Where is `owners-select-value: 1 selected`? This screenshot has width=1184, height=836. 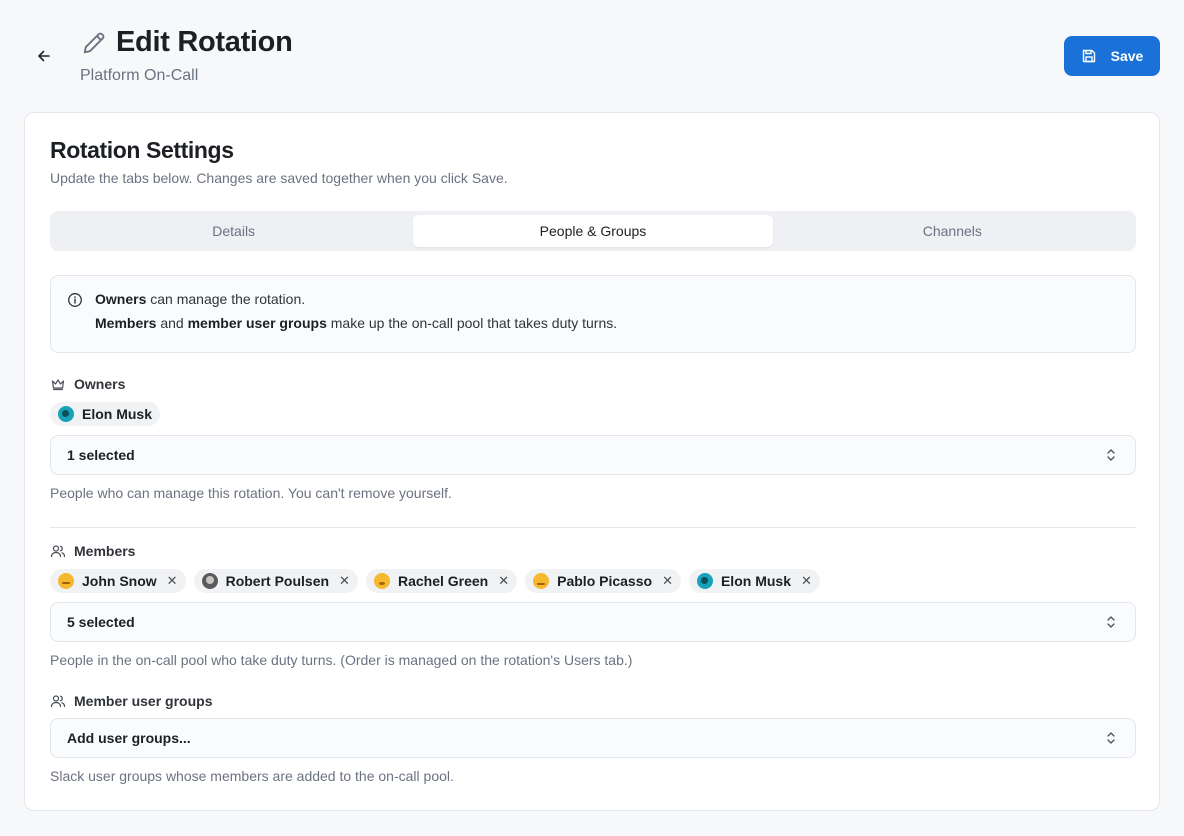 owners-select-value: 1 selected is located at coordinates (101, 455).